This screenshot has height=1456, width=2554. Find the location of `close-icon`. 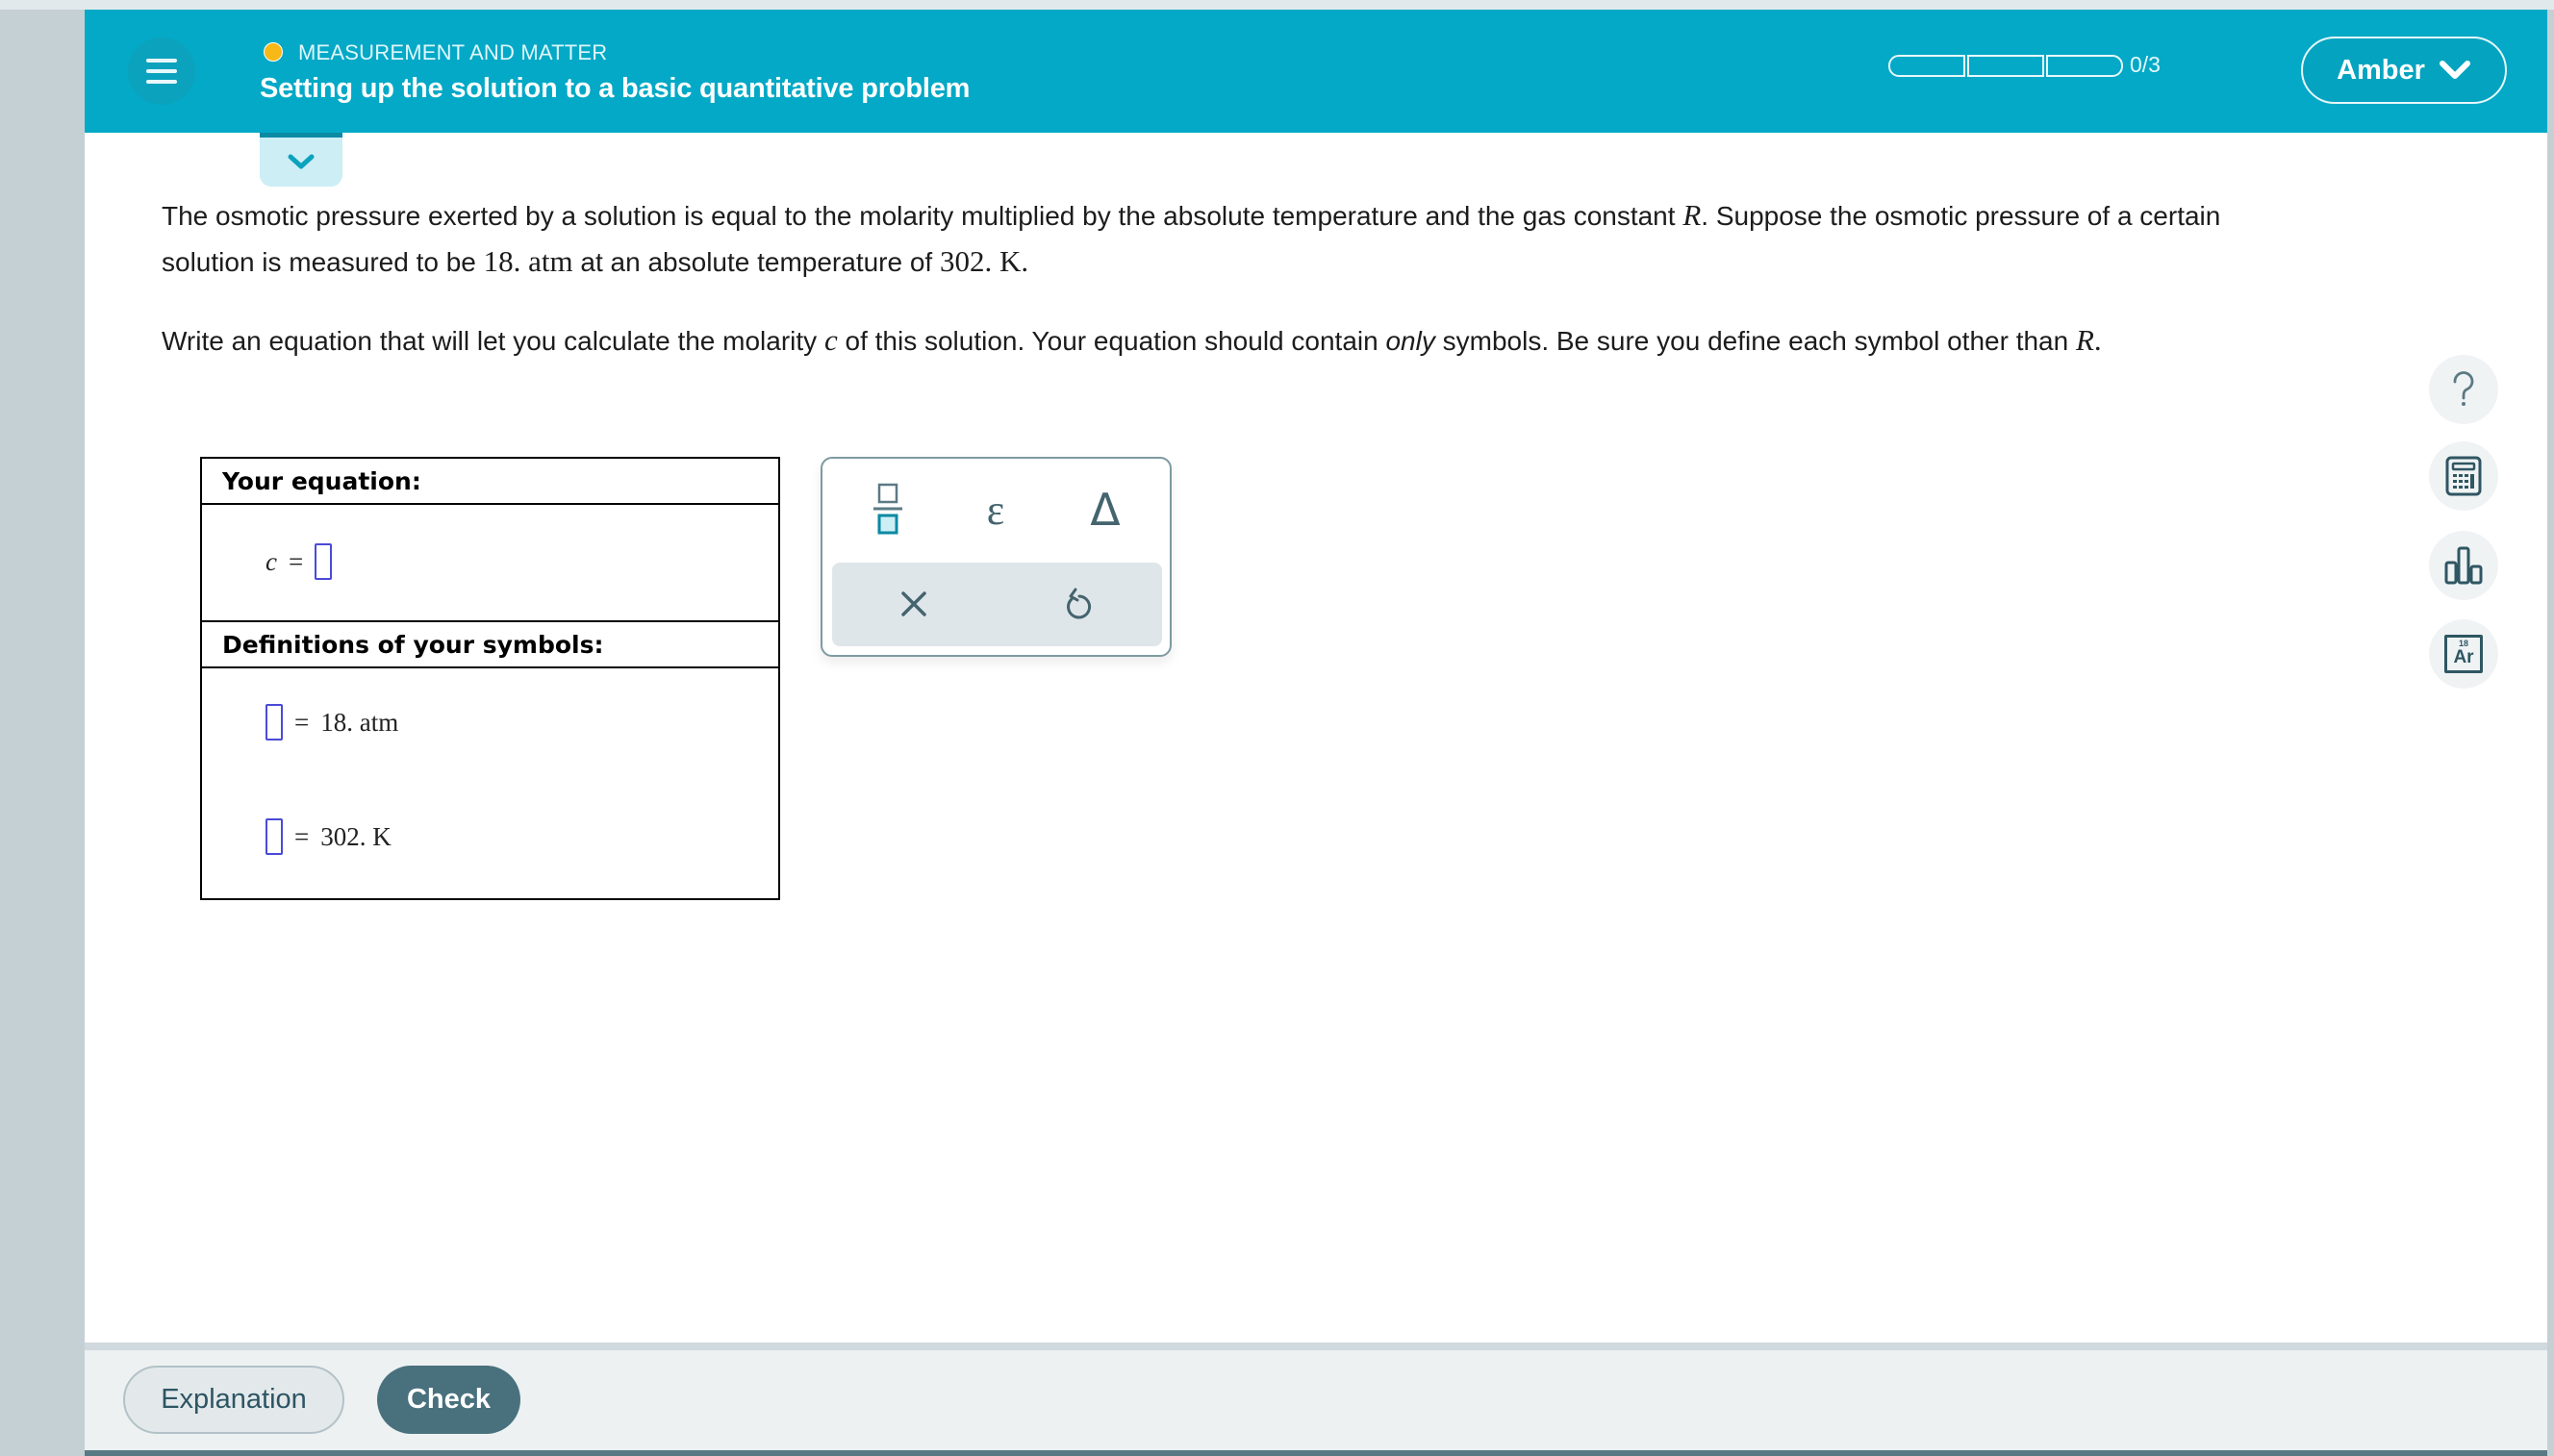

close-icon is located at coordinates (913, 604).